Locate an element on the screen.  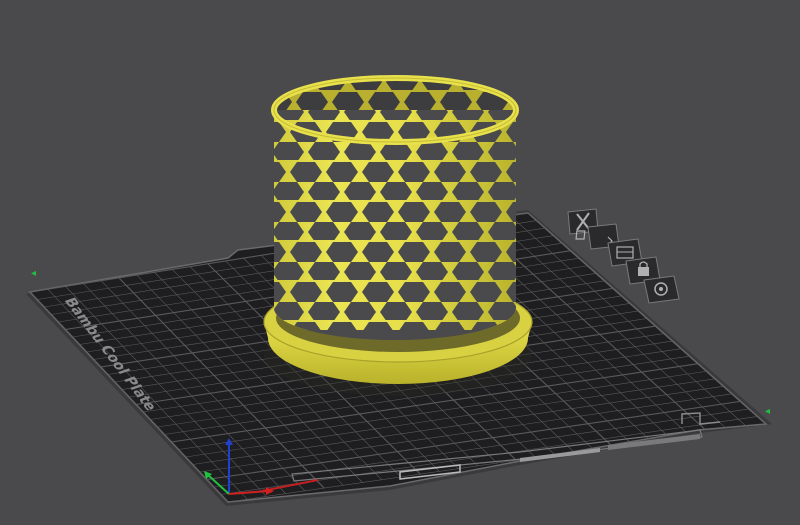
right-marker-icon: ◂ is located at coordinates (767, 411).